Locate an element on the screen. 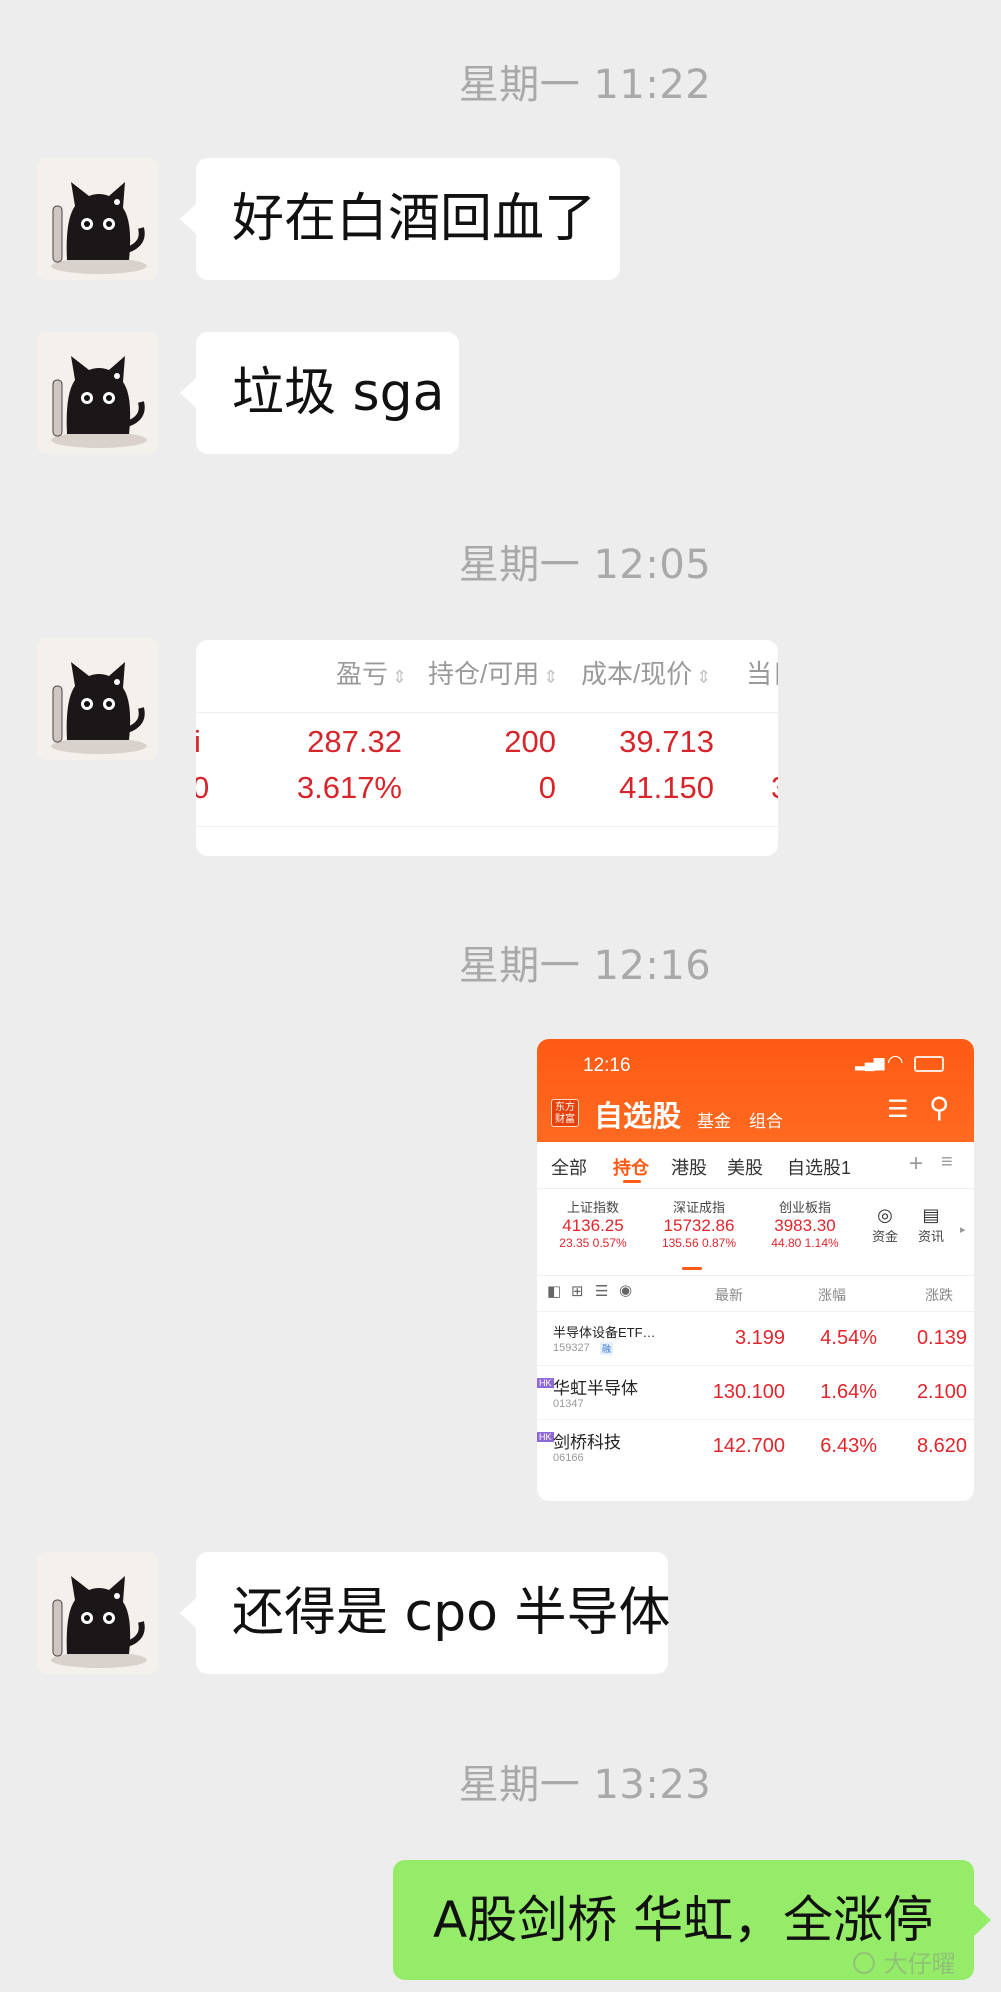  col-latest: 最新 is located at coordinates (729, 1295).